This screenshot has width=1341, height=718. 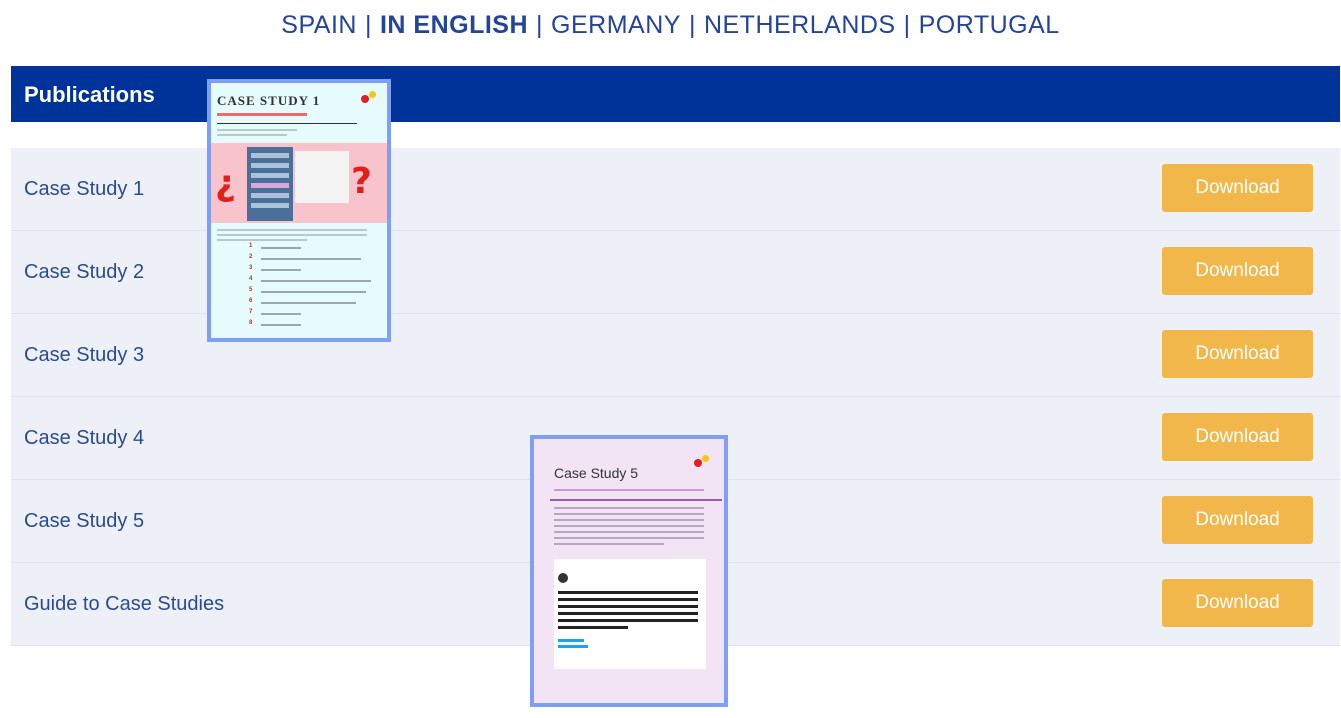 What do you see at coordinates (84, 355) in the screenshot?
I see `publication-link-case-study-3: Case Study 3` at bounding box center [84, 355].